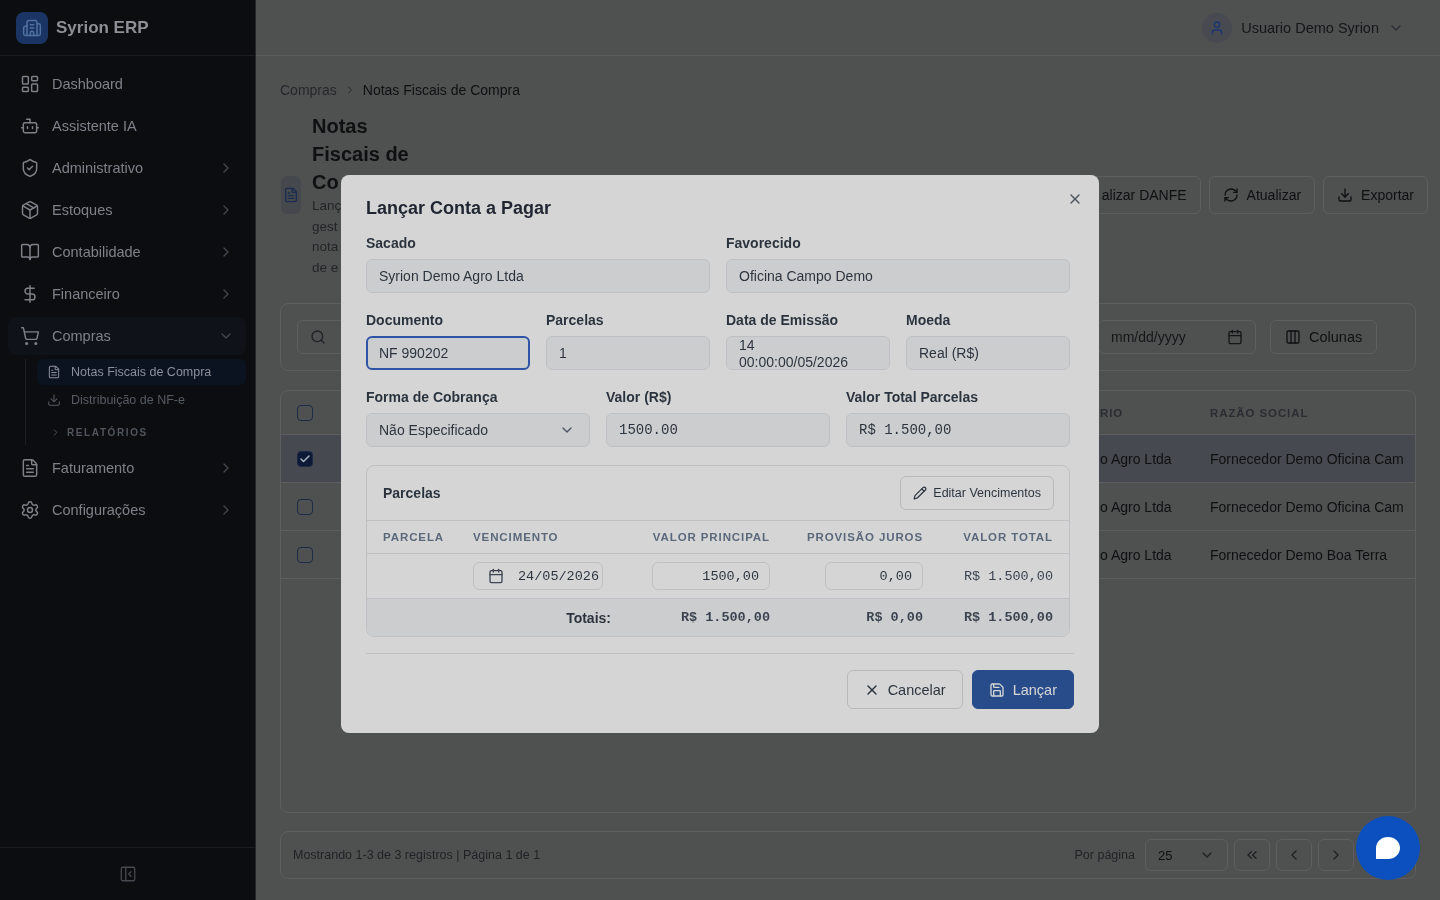  Describe the element at coordinates (996, 689) in the screenshot. I see `save-icon` at that location.